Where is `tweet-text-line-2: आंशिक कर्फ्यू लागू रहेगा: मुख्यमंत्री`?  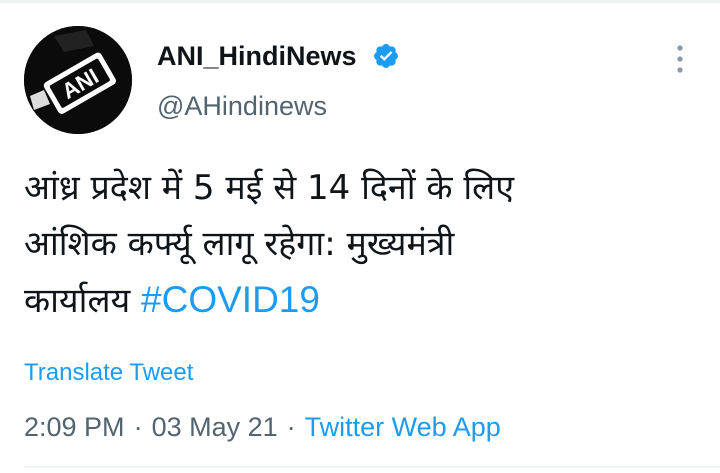 tweet-text-line-2: आंशिक कर्फ्यू लागू रहेगा: मुख्यमंत्री is located at coordinates (239, 244).